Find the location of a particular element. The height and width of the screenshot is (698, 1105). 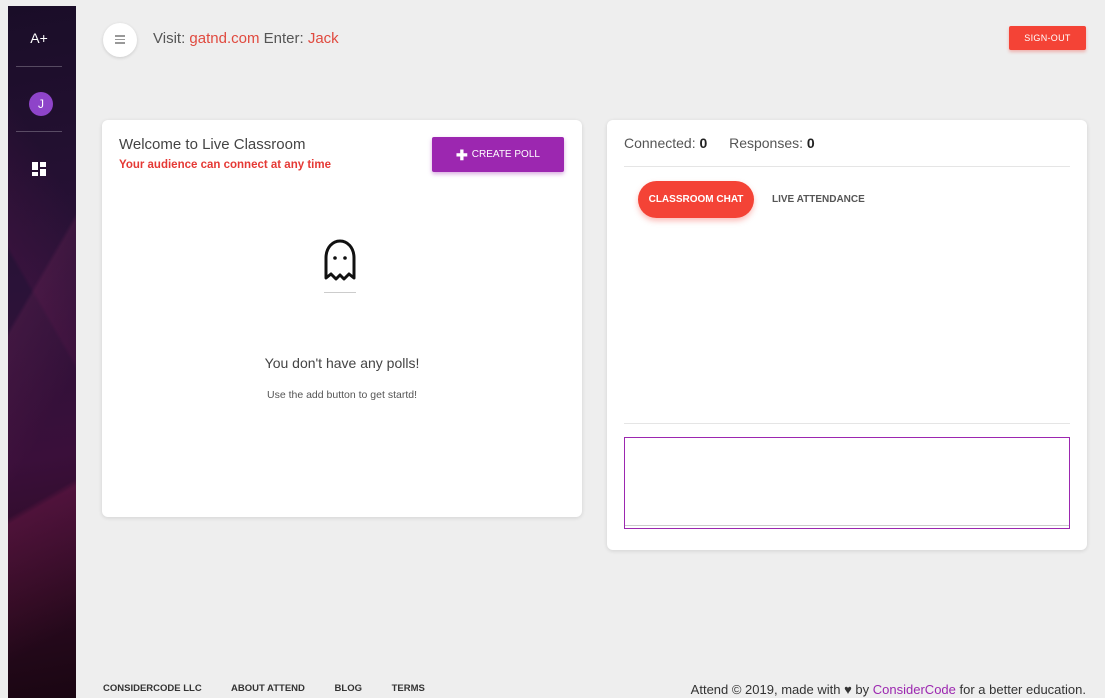

footer-link-about: ABOUT ATTEND is located at coordinates (268, 688).